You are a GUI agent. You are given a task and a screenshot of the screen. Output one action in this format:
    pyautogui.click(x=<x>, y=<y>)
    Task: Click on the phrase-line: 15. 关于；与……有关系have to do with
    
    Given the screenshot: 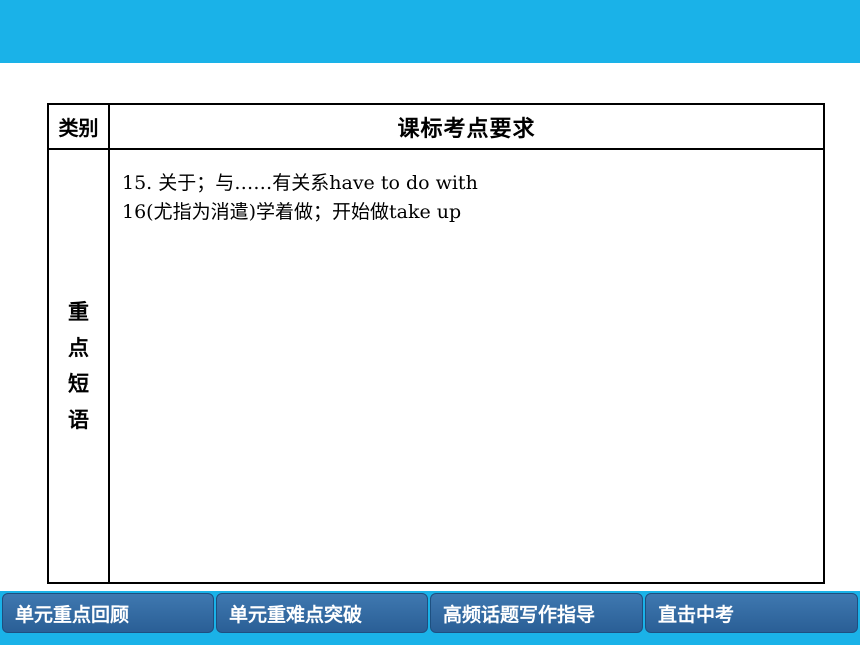 What is the action you would take?
    pyautogui.click(x=300, y=183)
    